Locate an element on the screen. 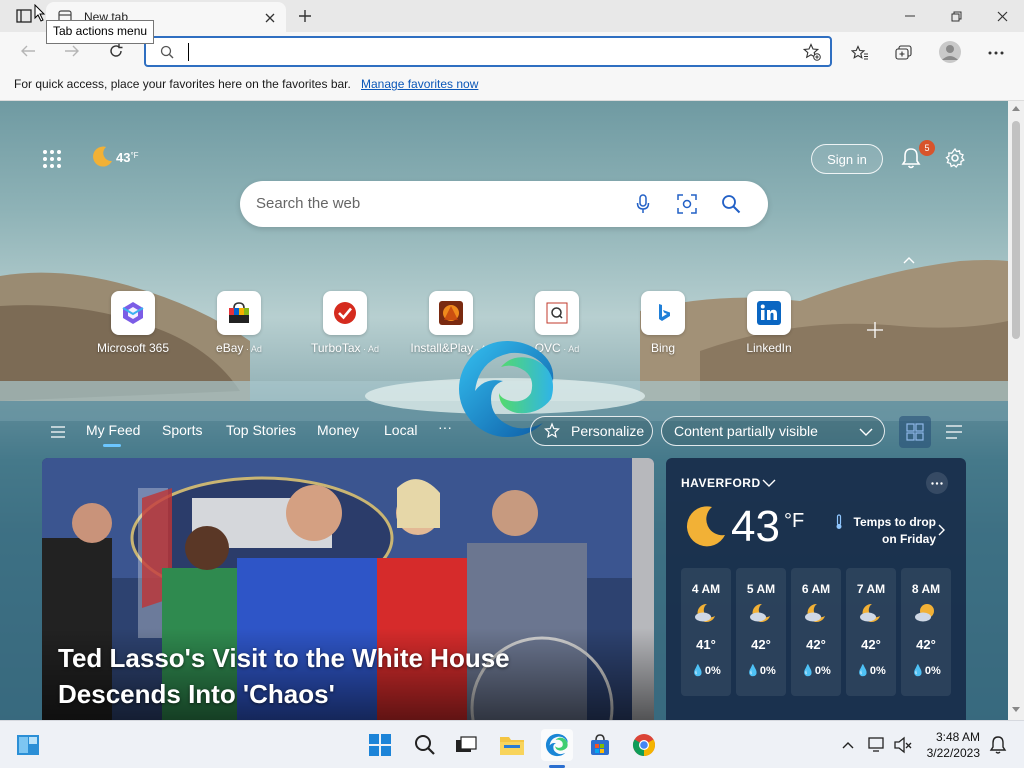  hourly-forecast-item: 7 AM 42° 💧0% is located at coordinates (871, 632).